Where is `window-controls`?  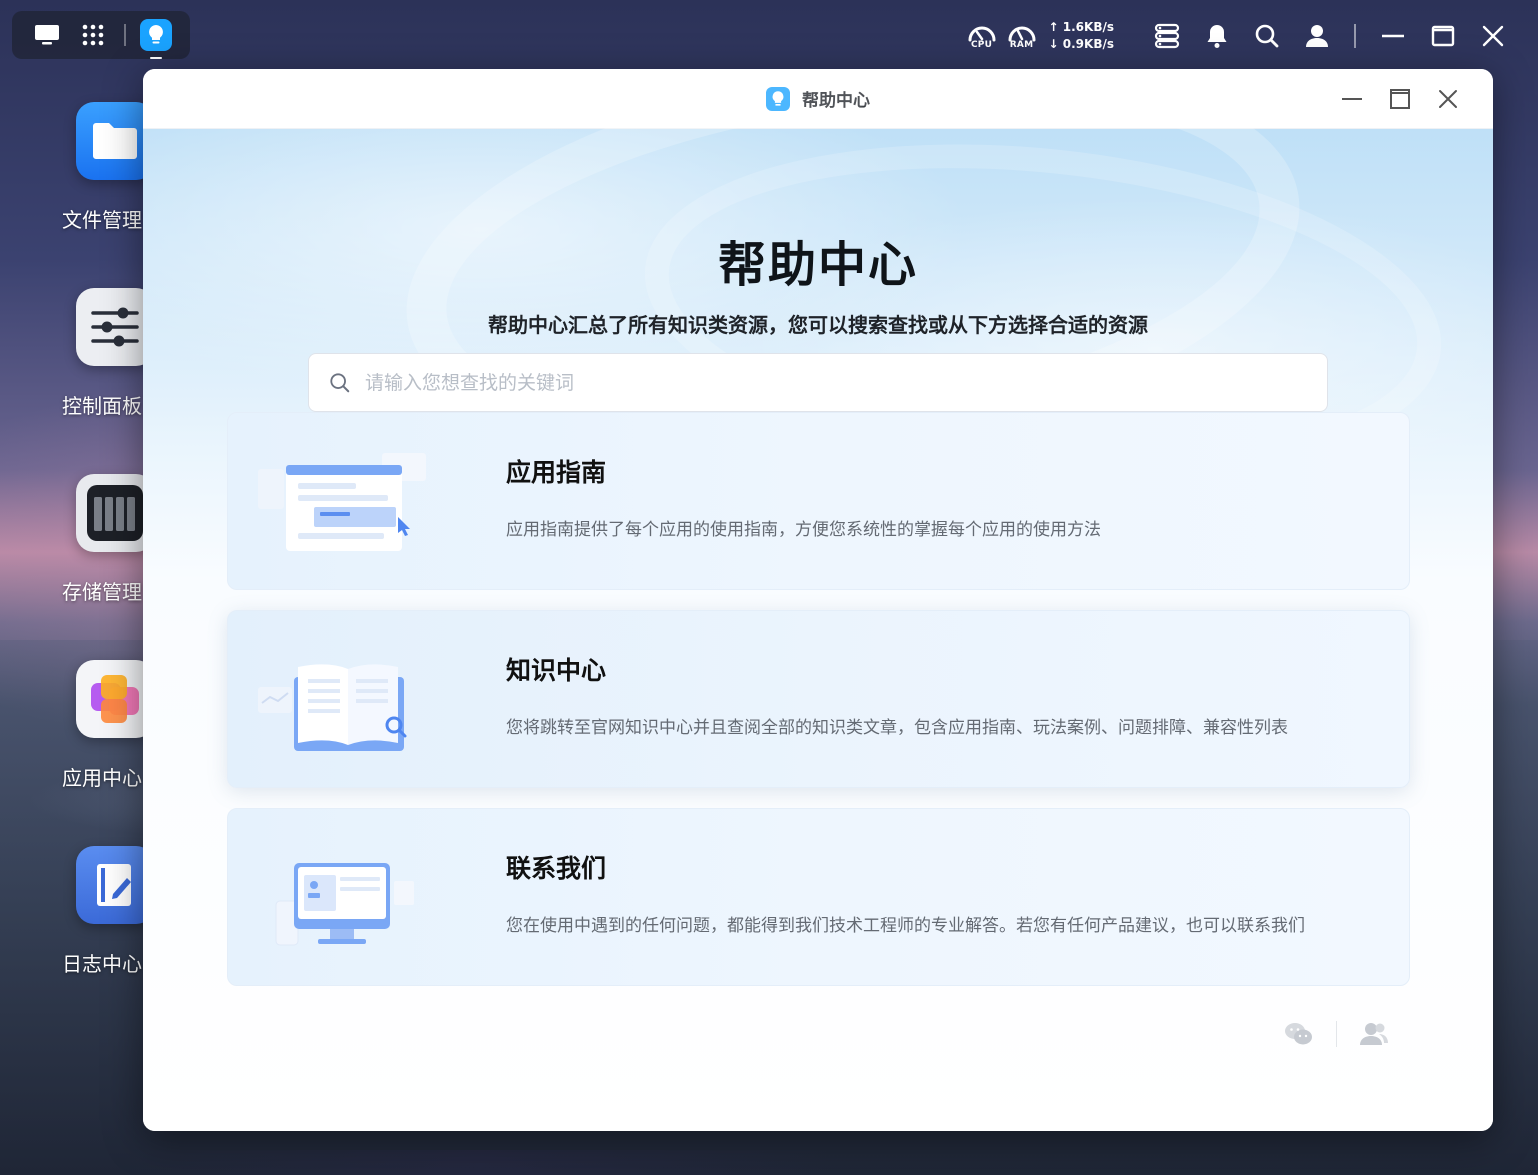
window-controls is located at coordinates (1400, 99).